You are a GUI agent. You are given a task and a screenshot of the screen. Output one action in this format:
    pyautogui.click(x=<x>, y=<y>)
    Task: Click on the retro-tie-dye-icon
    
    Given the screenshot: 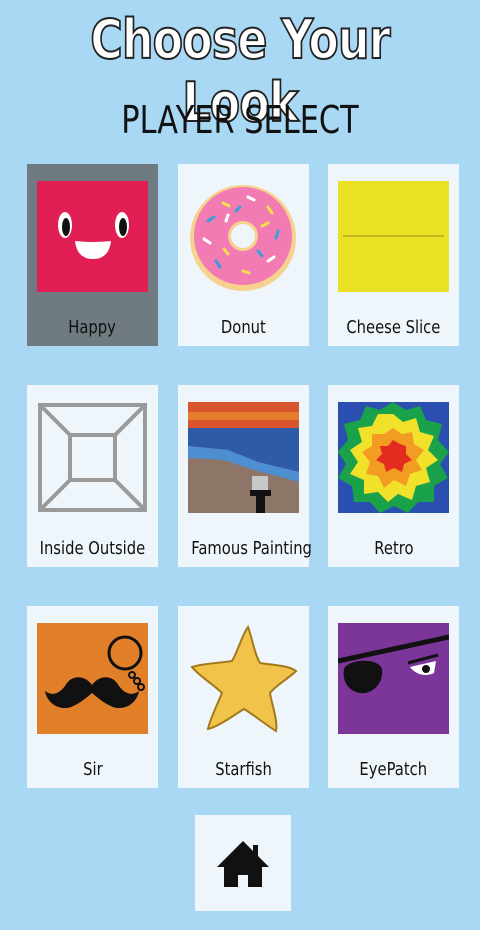 What is the action you would take?
    pyautogui.click(x=393, y=457)
    